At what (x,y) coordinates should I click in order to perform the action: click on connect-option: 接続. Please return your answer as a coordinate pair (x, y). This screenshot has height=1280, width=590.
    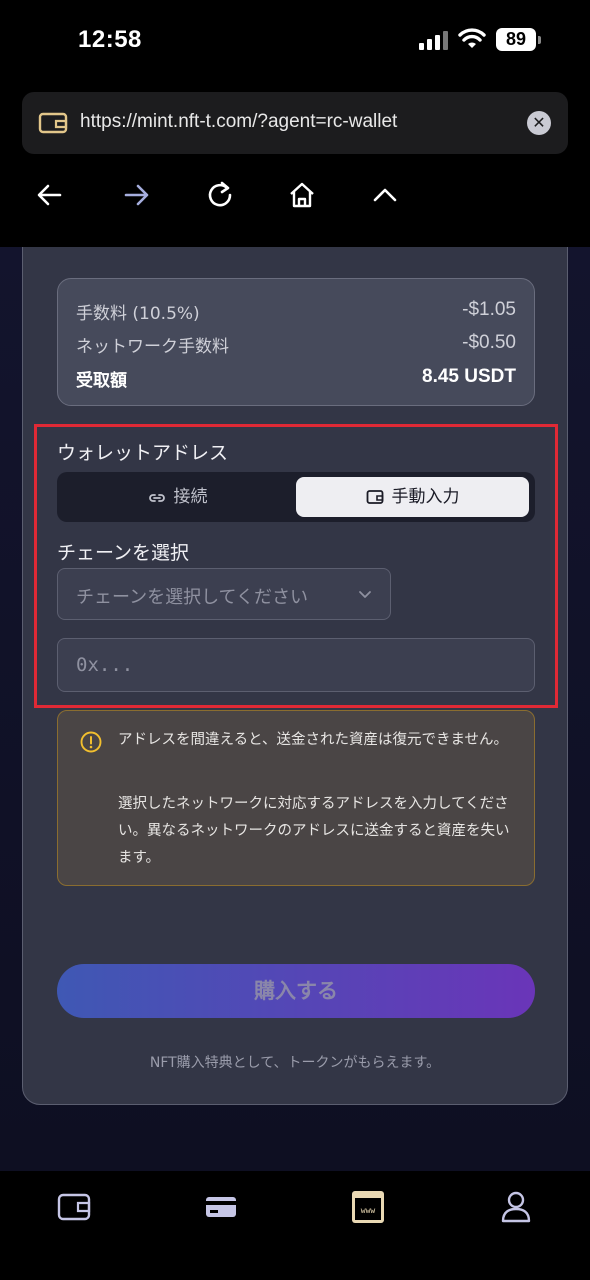
    Looking at the image, I should click on (177, 497).